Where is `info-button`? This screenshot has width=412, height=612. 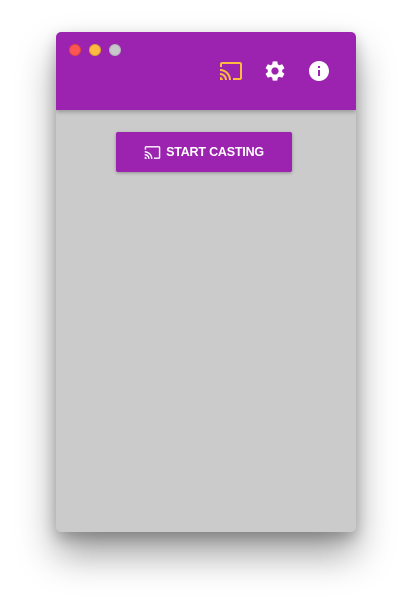
info-button is located at coordinates (319, 71).